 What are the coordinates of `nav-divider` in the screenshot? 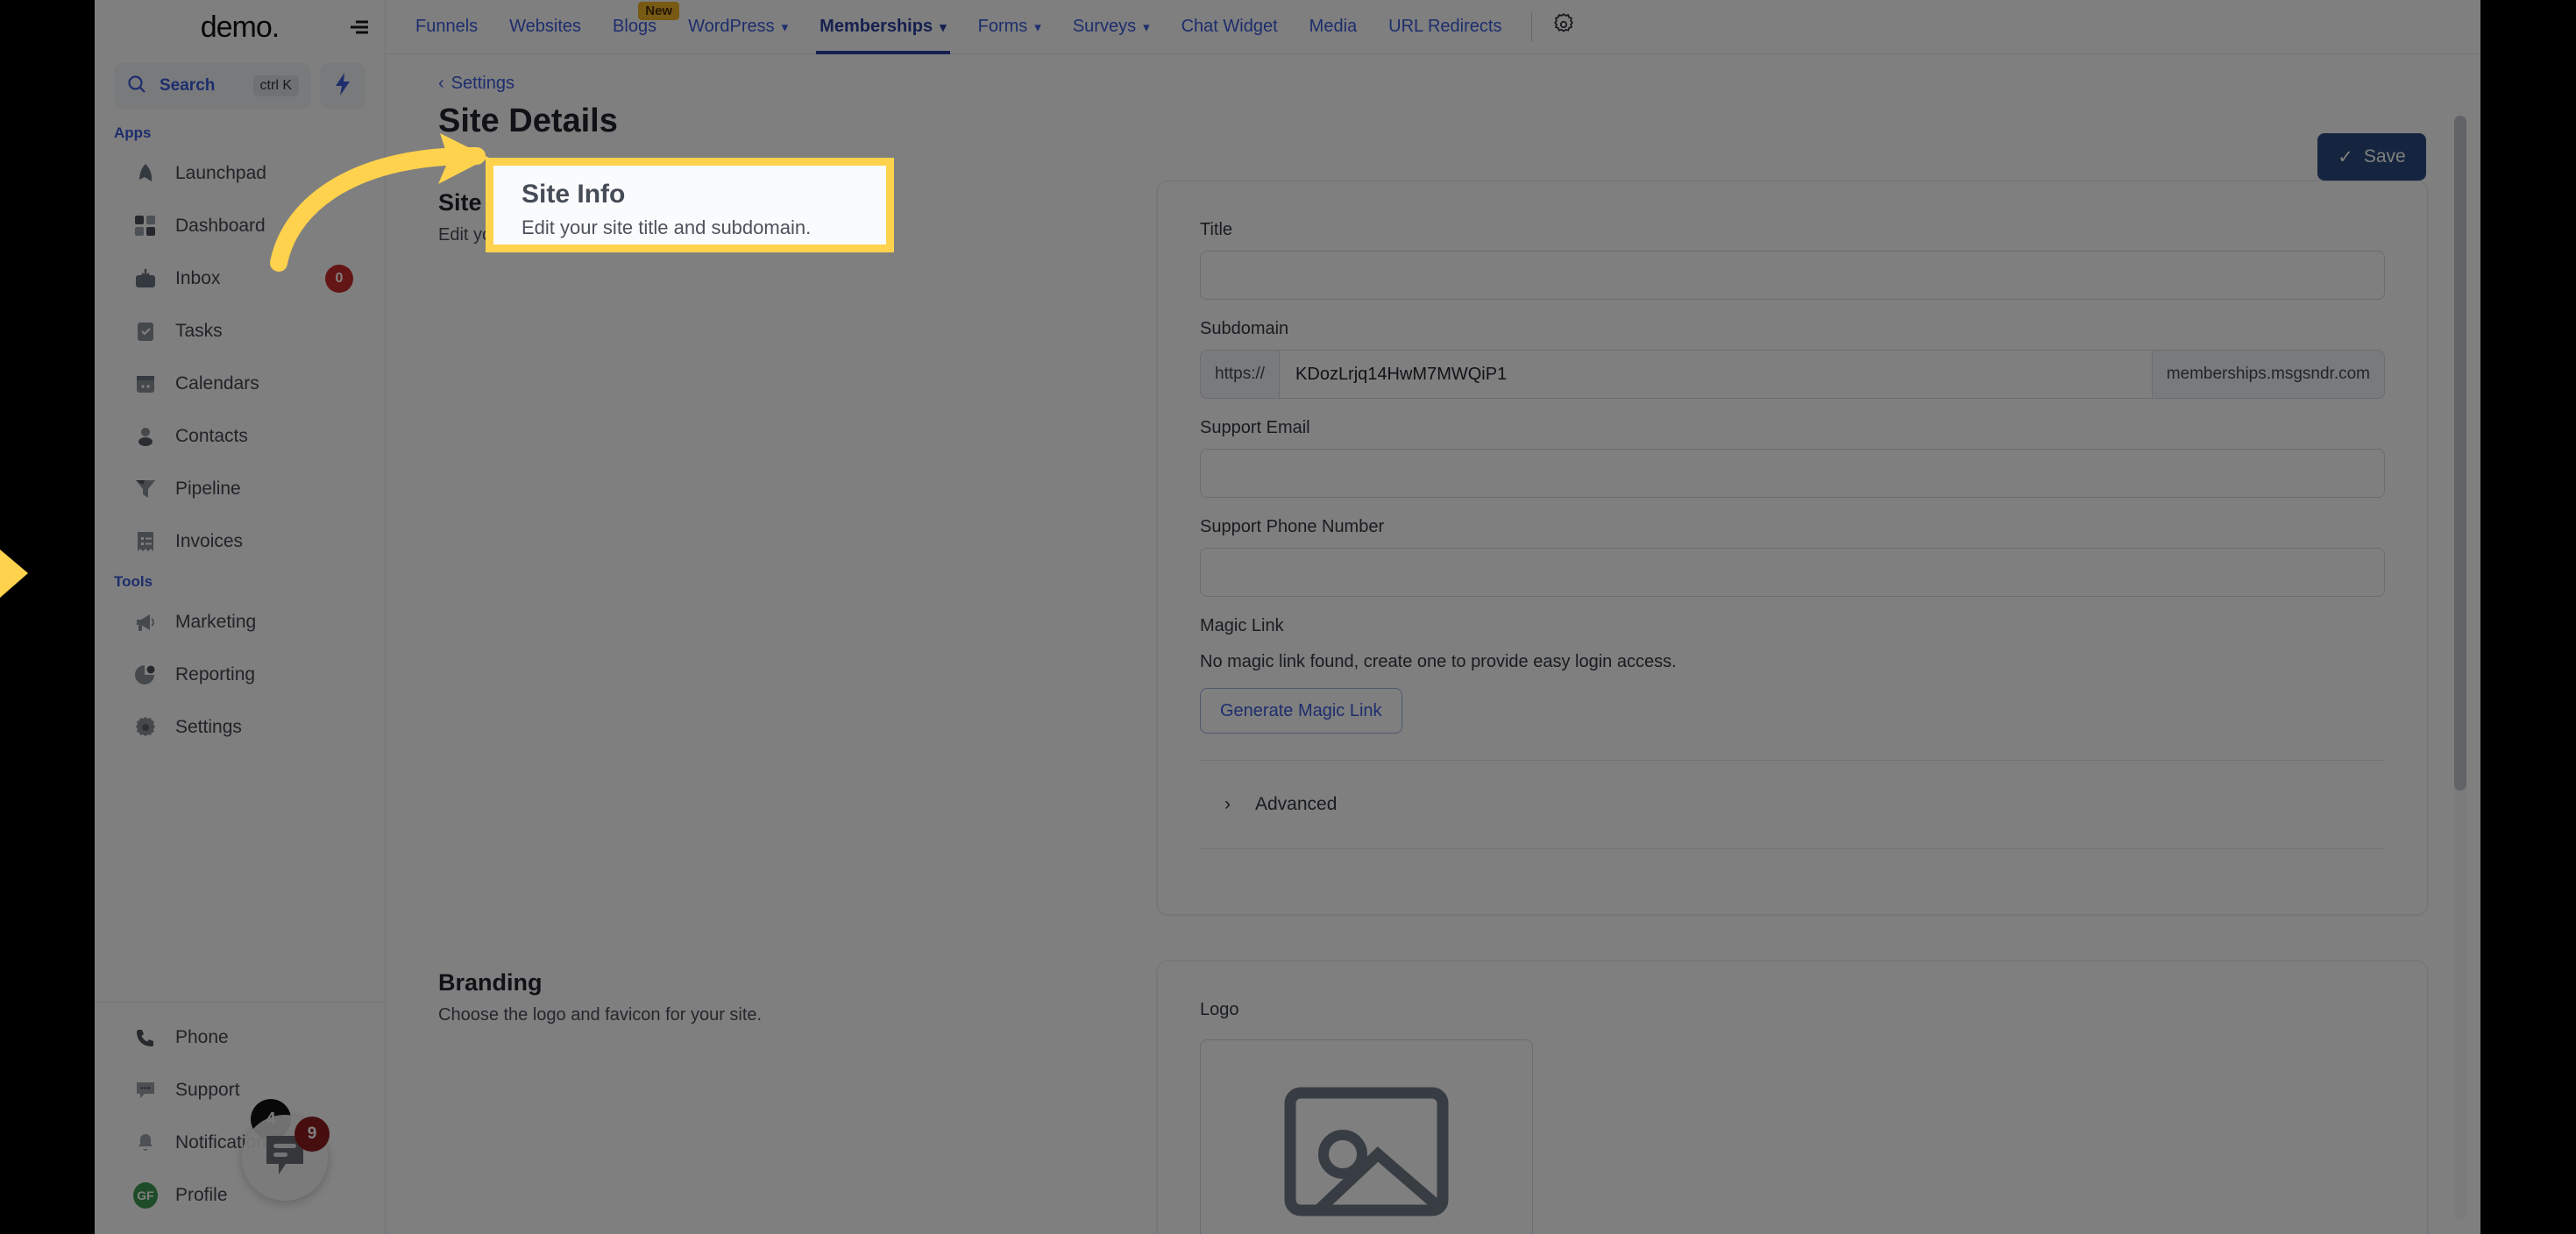 It's located at (1532, 27).